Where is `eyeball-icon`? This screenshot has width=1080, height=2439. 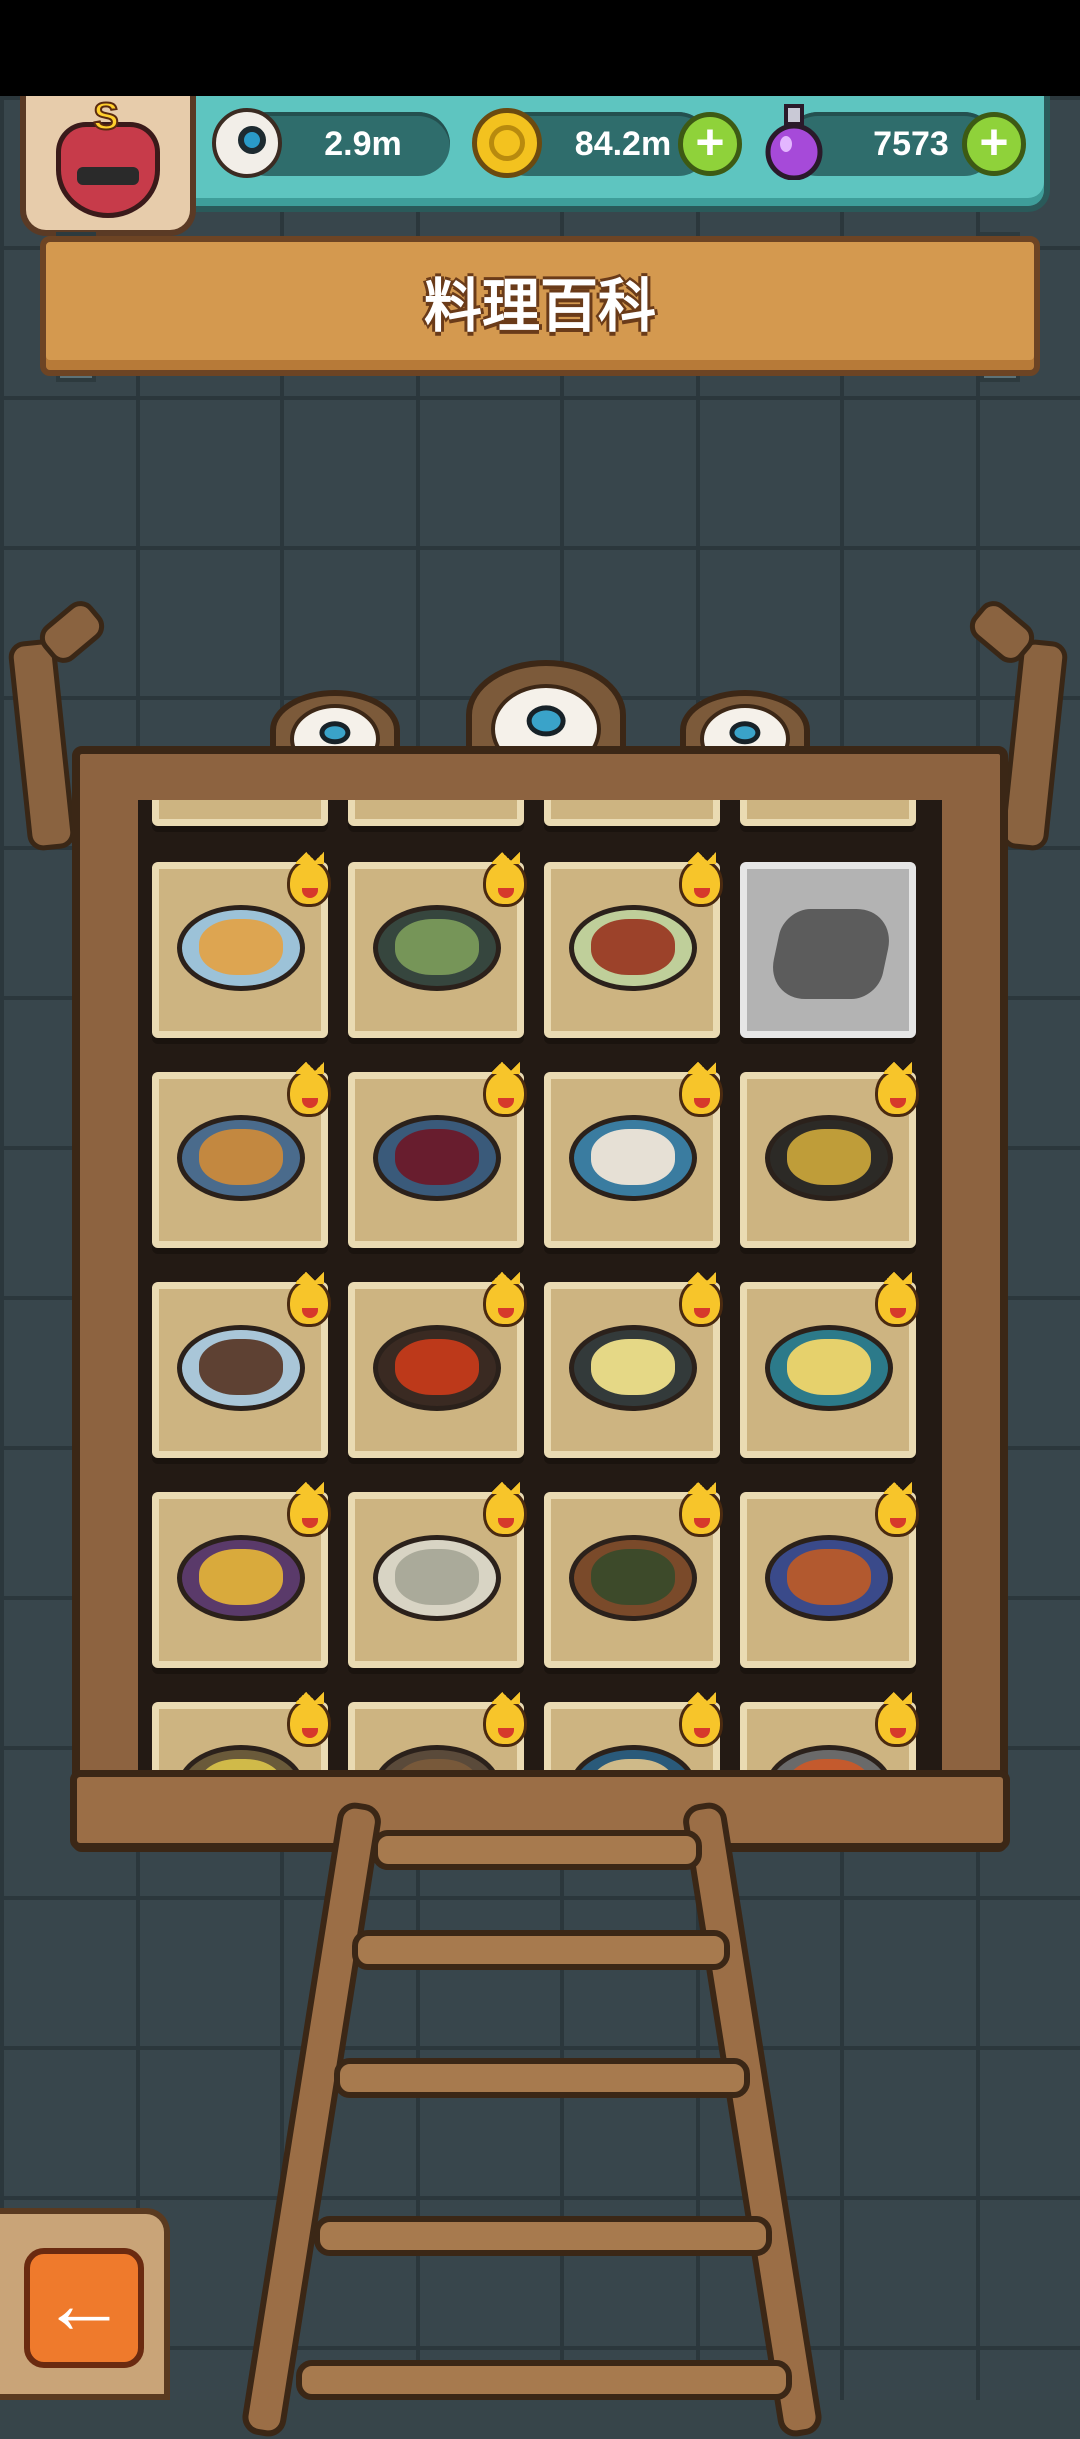 eyeball-icon is located at coordinates (247, 143).